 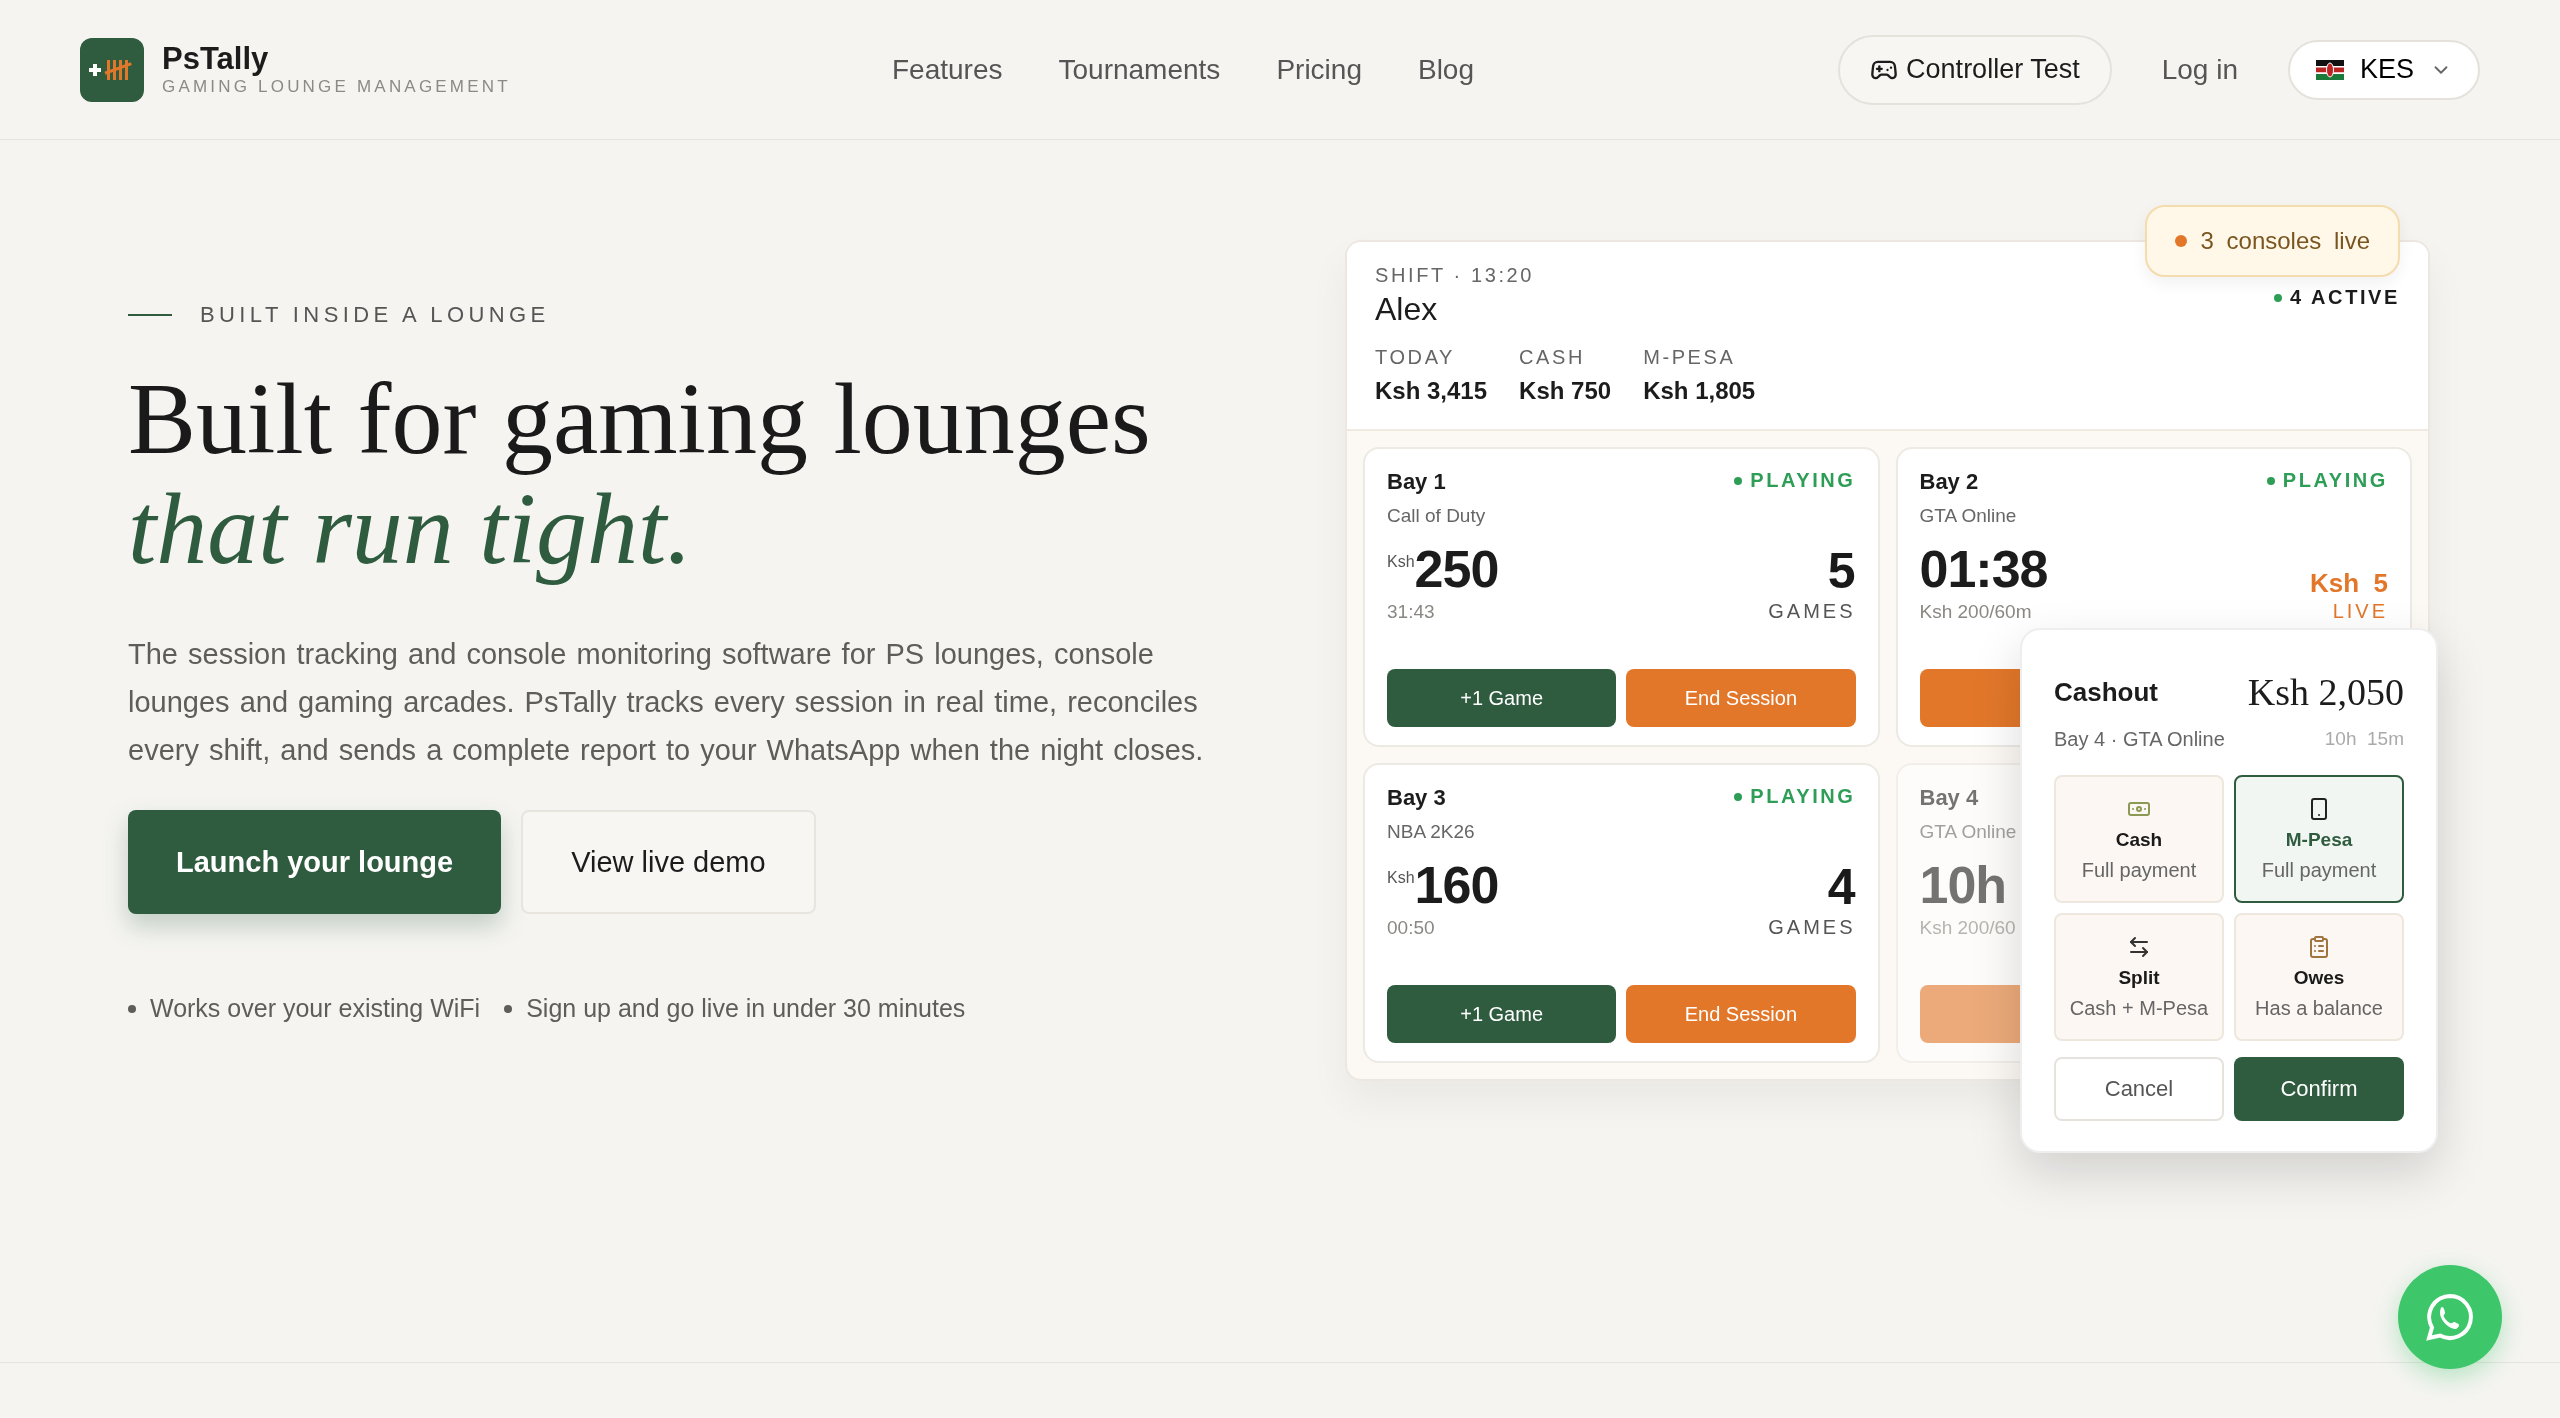 I want to click on games-count: 4, so click(x=1841, y=887).